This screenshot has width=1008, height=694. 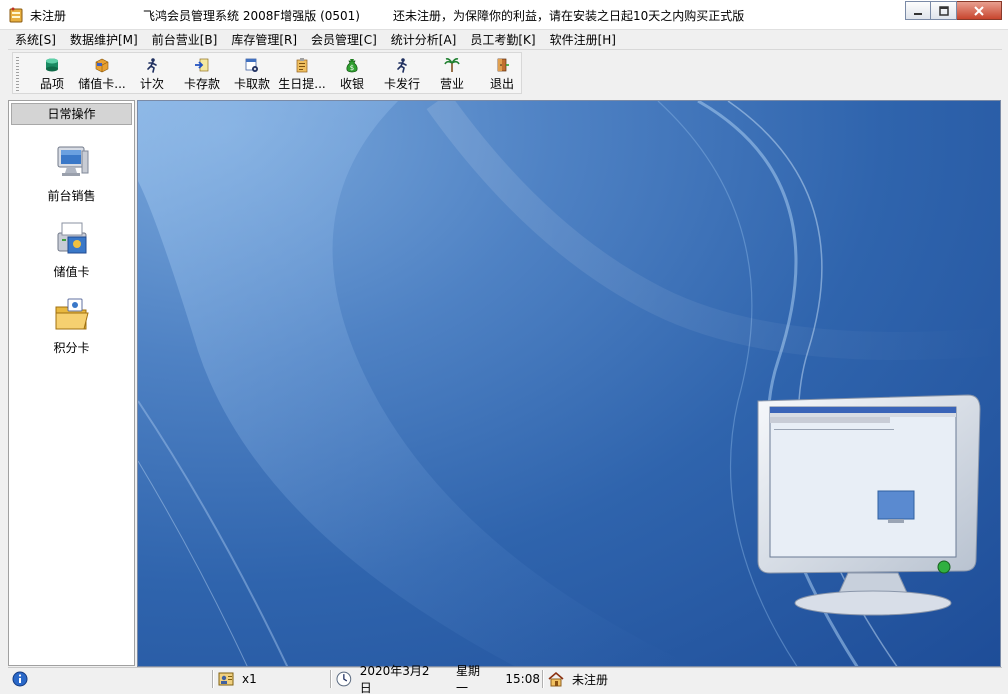 What do you see at coordinates (35, 40) in the screenshot?
I see `menu-system: 系统[S]` at bounding box center [35, 40].